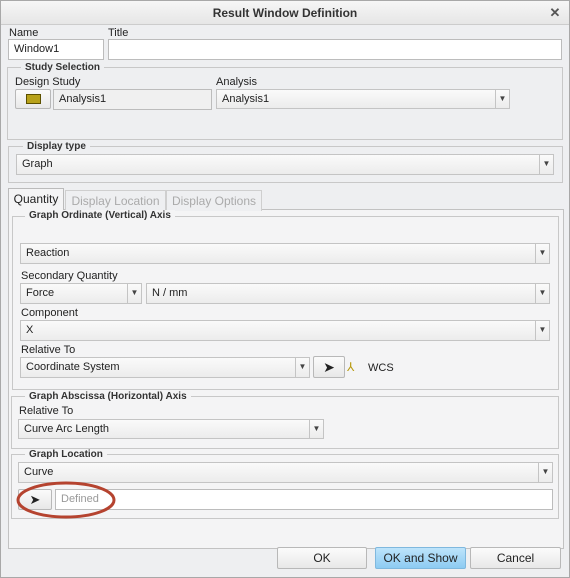 The image size is (570, 578). I want to click on ok-button: OK, so click(322, 558).